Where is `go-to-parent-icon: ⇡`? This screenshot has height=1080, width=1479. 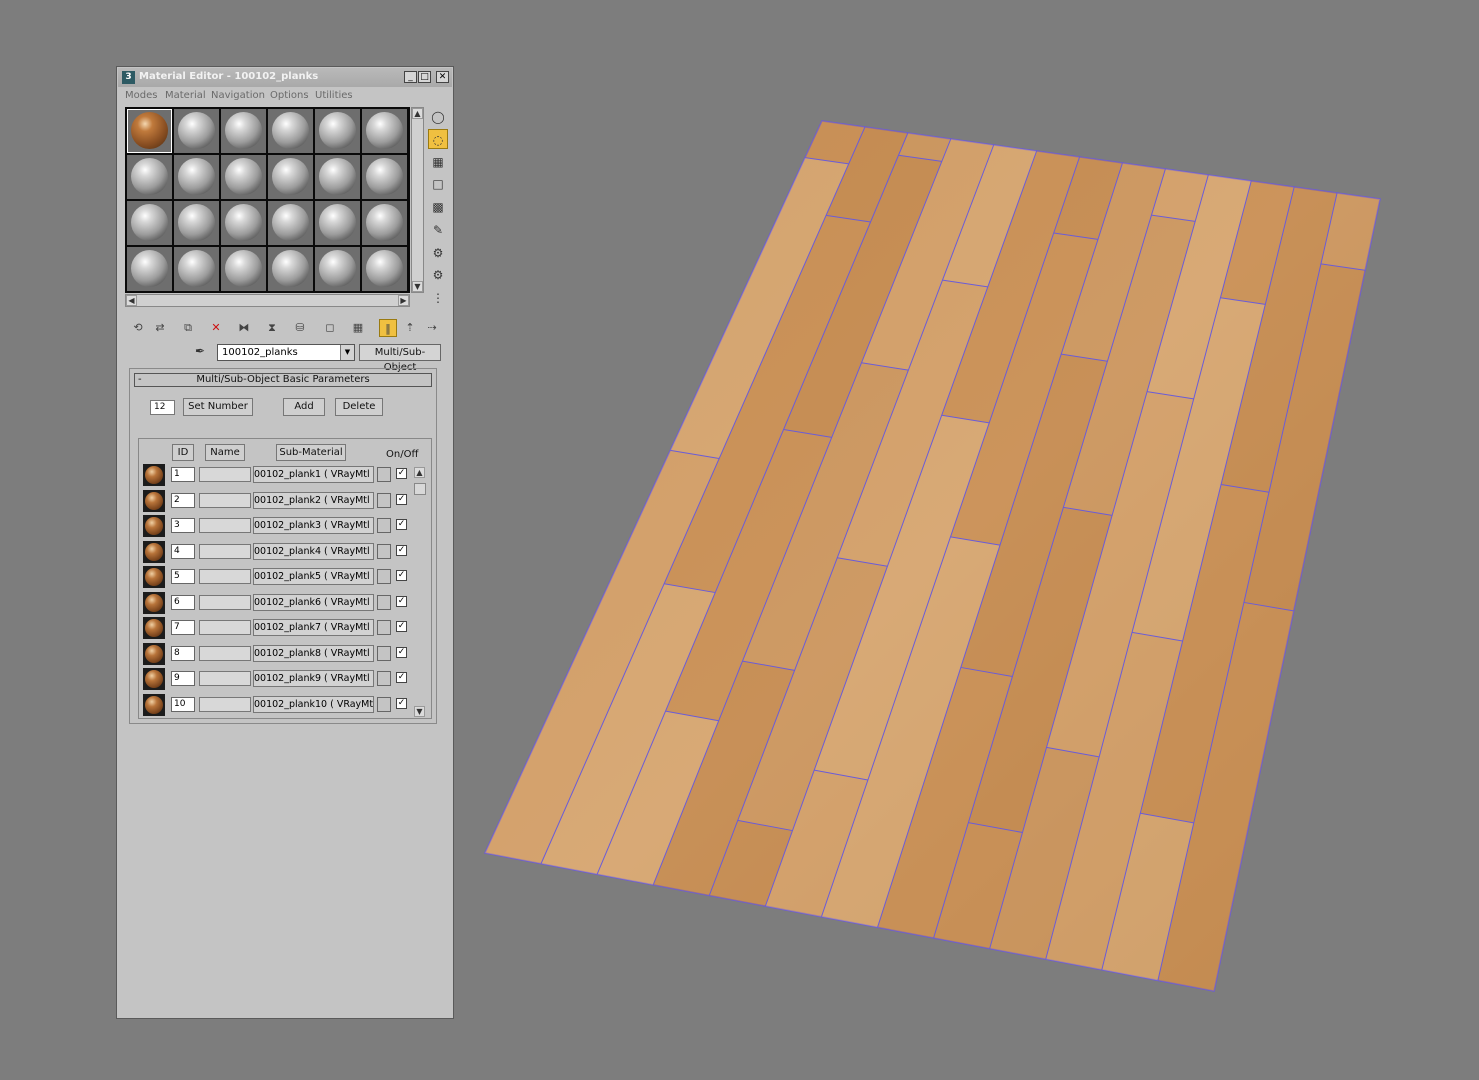
go-to-parent-icon: ⇡ is located at coordinates (410, 328).